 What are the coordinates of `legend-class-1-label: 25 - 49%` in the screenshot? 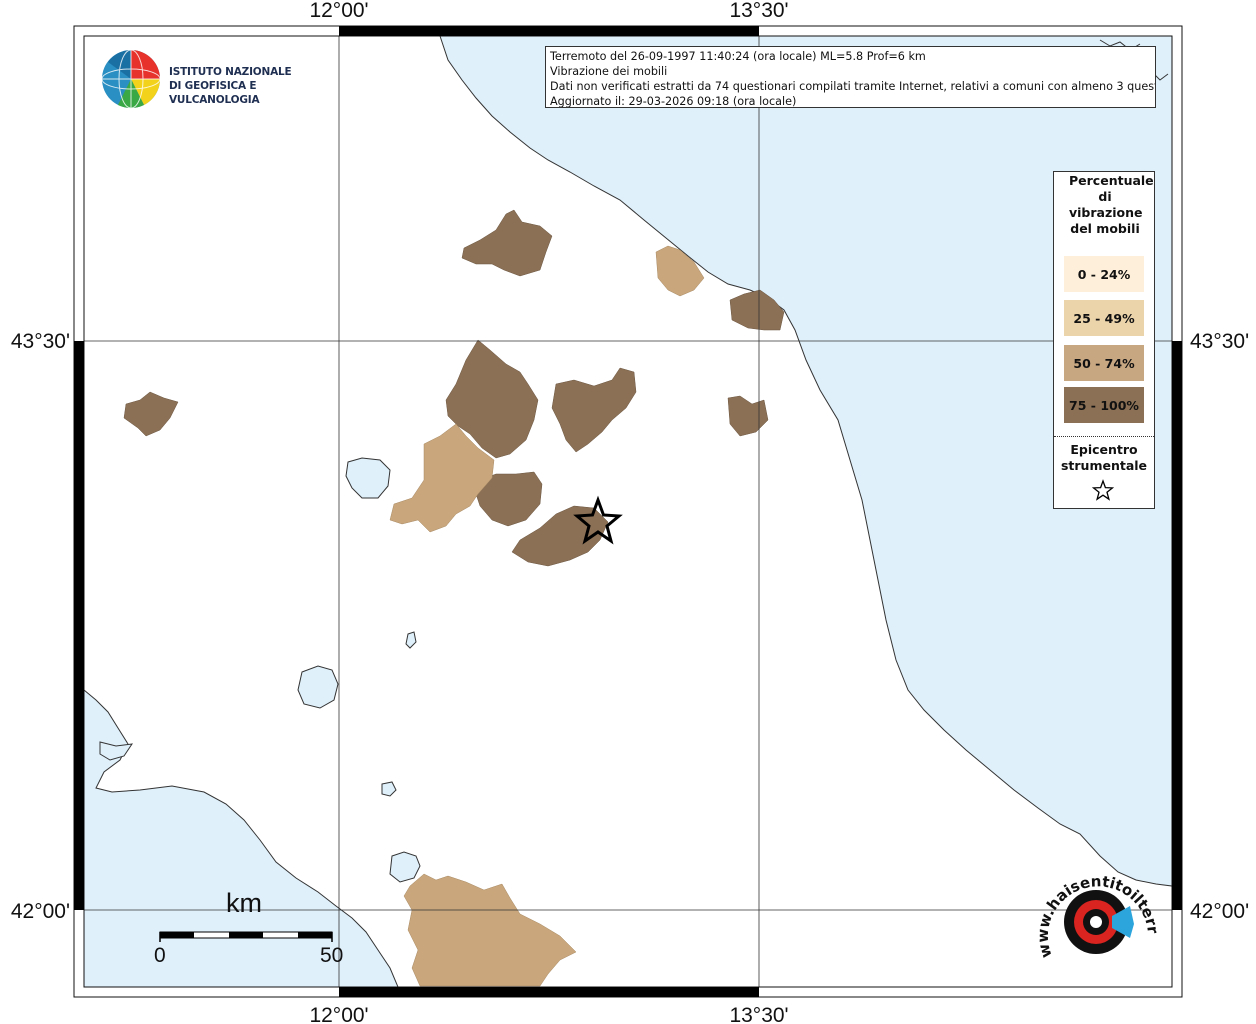 It's located at (1104, 318).